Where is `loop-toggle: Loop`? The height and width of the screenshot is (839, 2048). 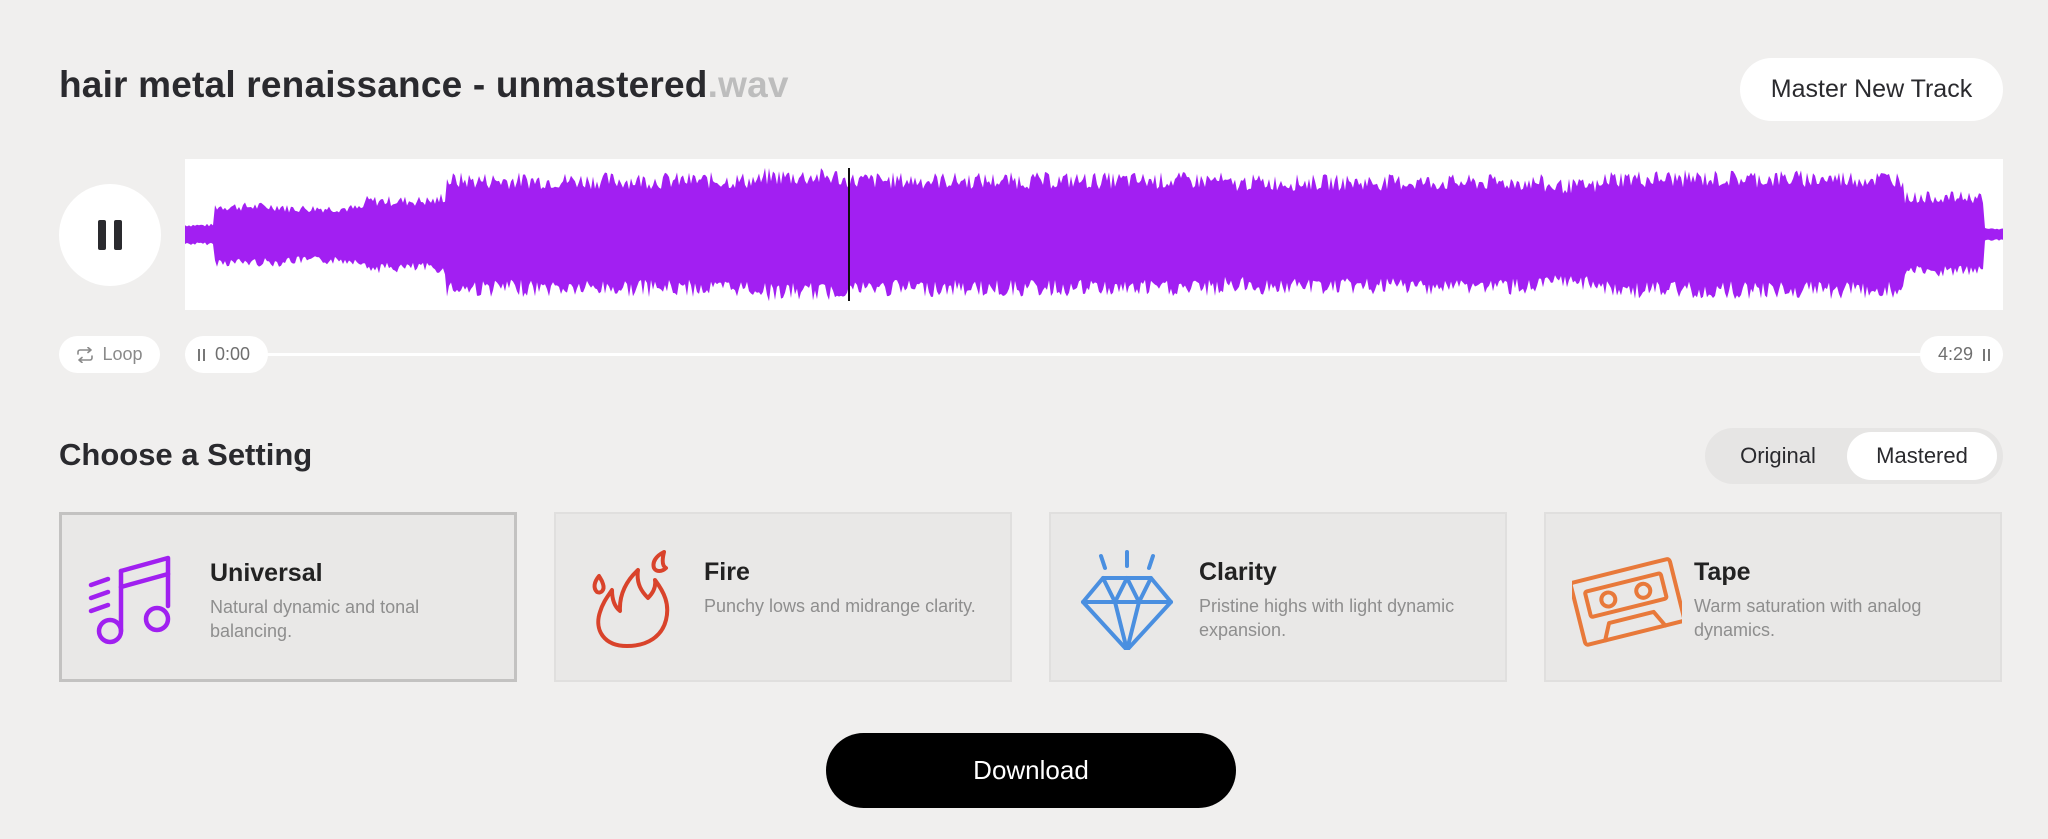
loop-toggle: Loop is located at coordinates (109, 354).